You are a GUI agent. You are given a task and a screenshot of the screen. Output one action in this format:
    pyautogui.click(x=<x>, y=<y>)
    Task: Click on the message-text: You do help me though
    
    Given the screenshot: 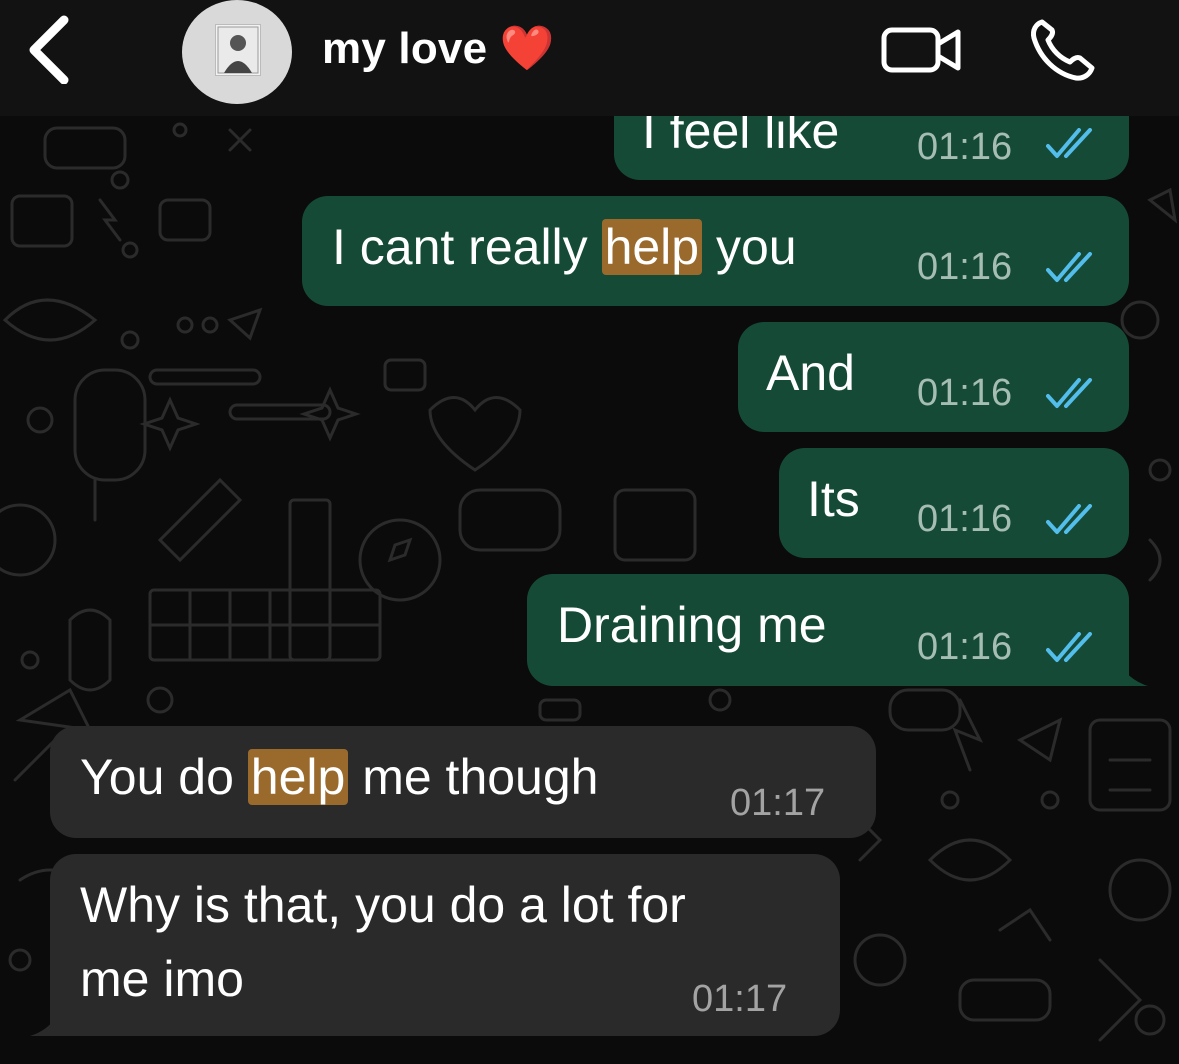 What is the action you would take?
    pyautogui.click(x=339, y=777)
    